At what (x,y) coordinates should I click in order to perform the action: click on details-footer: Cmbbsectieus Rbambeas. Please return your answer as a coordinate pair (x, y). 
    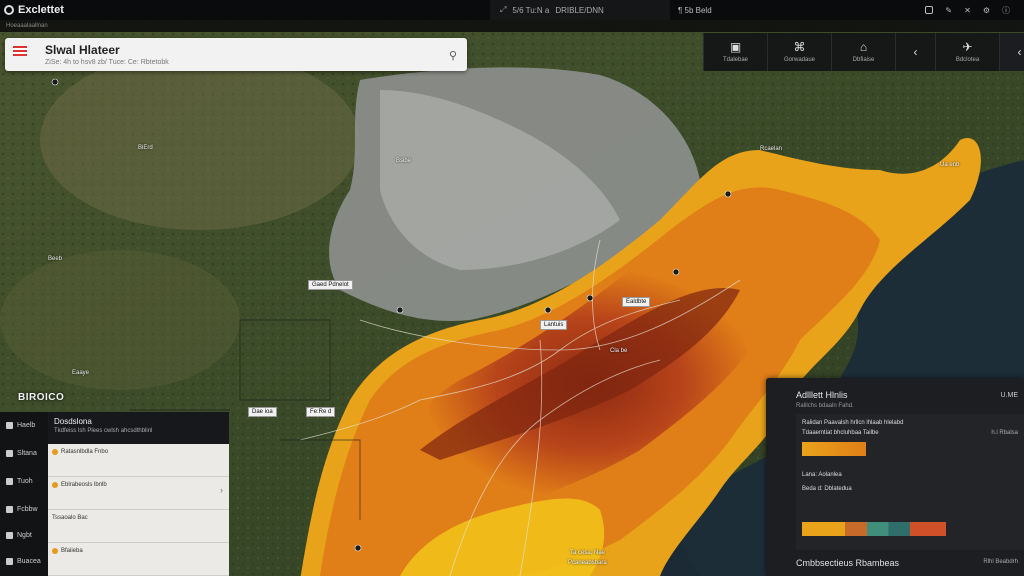
    Looking at the image, I should click on (848, 563).